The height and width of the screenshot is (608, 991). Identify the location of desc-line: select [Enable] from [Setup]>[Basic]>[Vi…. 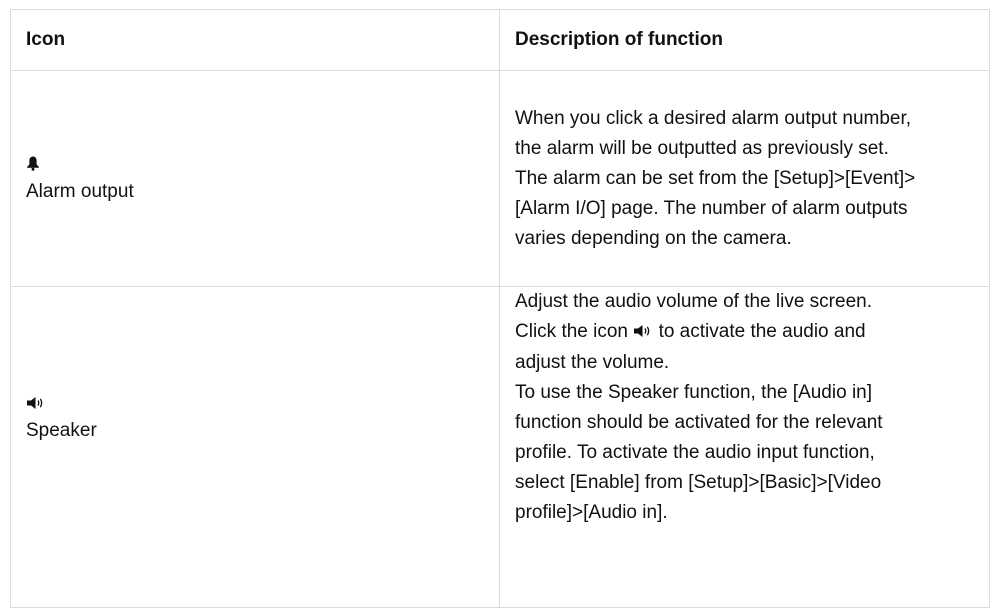
(698, 482).